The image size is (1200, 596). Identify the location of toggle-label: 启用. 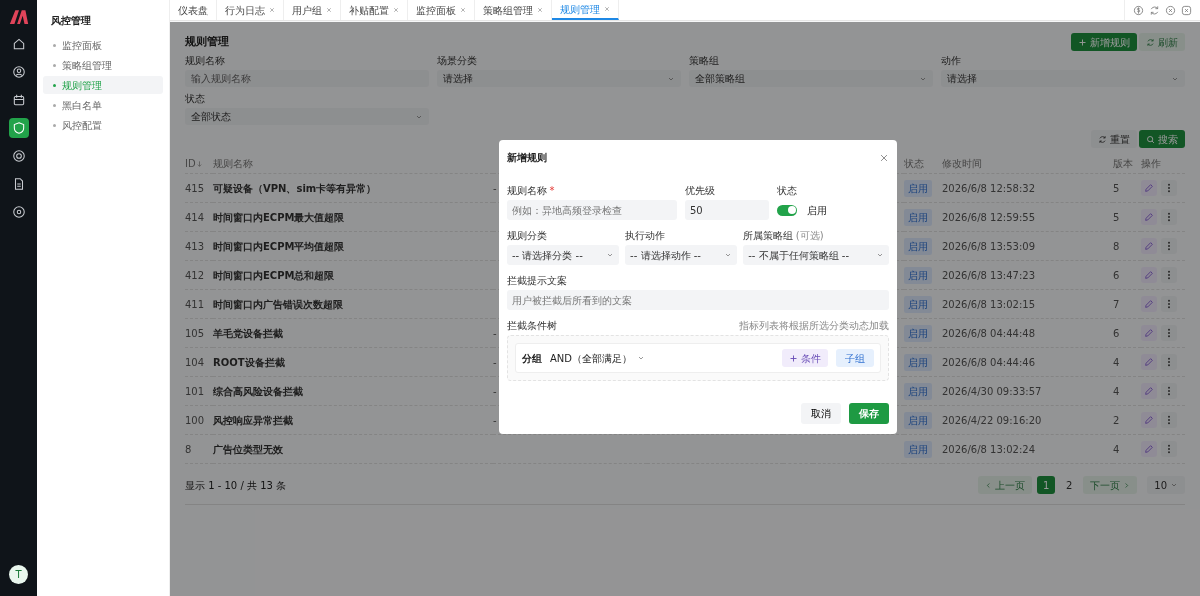
(817, 210).